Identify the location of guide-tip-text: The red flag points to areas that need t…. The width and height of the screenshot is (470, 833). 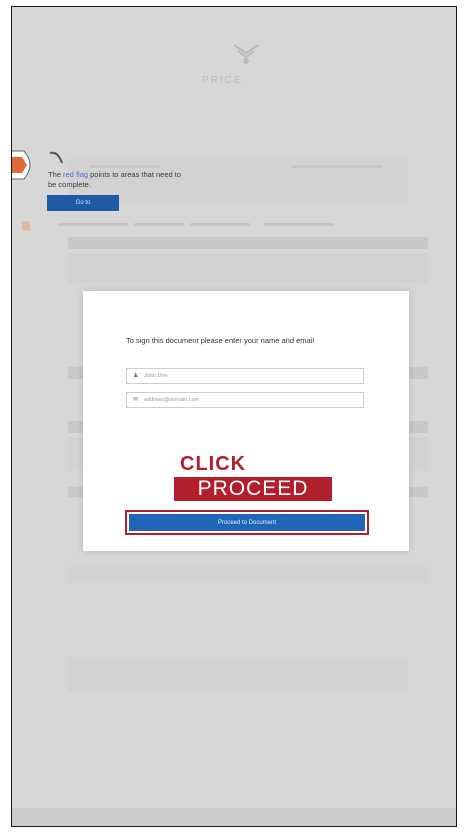
(115, 179).